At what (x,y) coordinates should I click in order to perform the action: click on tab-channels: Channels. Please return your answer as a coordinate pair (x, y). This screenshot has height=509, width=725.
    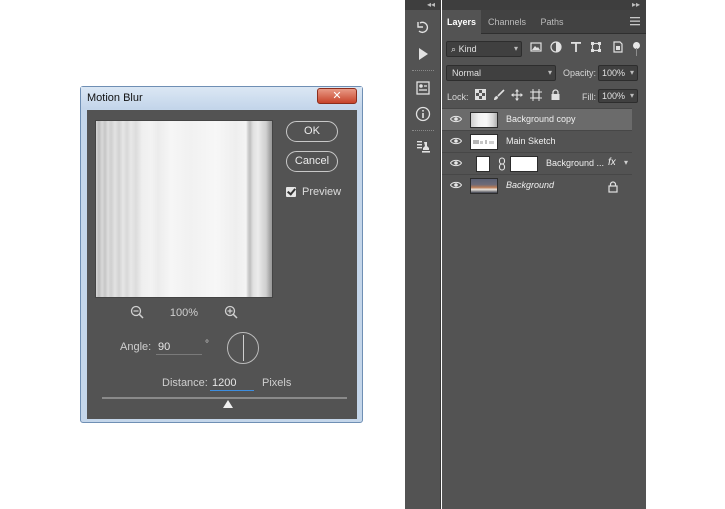
    Looking at the image, I should click on (507, 22).